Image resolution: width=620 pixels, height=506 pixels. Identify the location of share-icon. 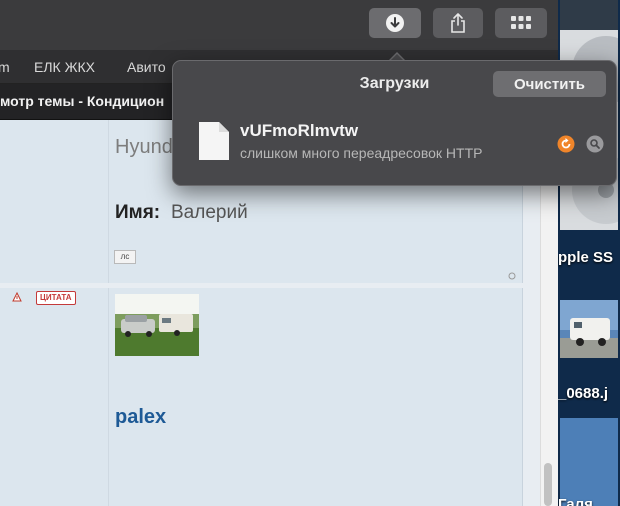
(458, 23).